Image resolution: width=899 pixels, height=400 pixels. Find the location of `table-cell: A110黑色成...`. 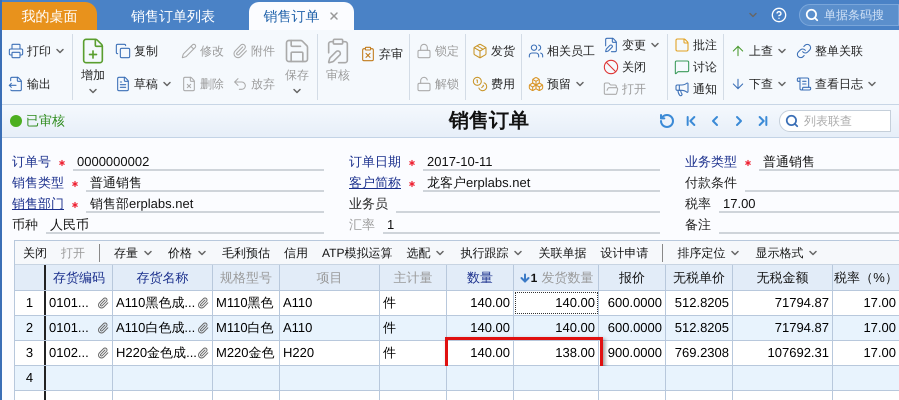

table-cell: A110黑色成... is located at coordinates (163, 303).